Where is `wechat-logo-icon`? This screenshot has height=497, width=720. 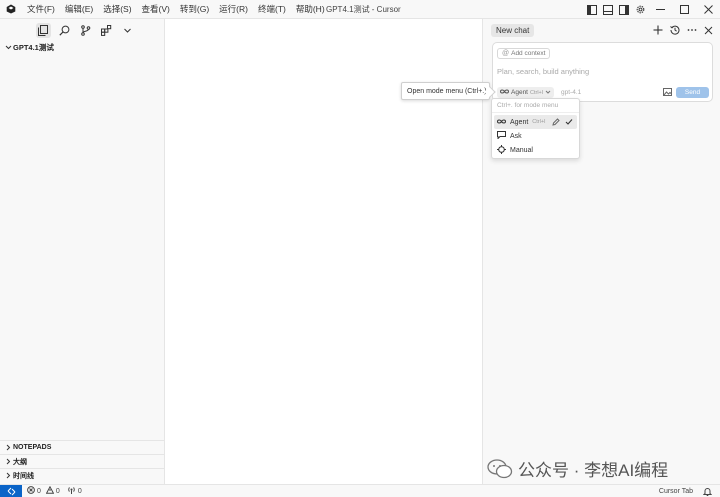 wechat-logo-icon is located at coordinates (500, 468).